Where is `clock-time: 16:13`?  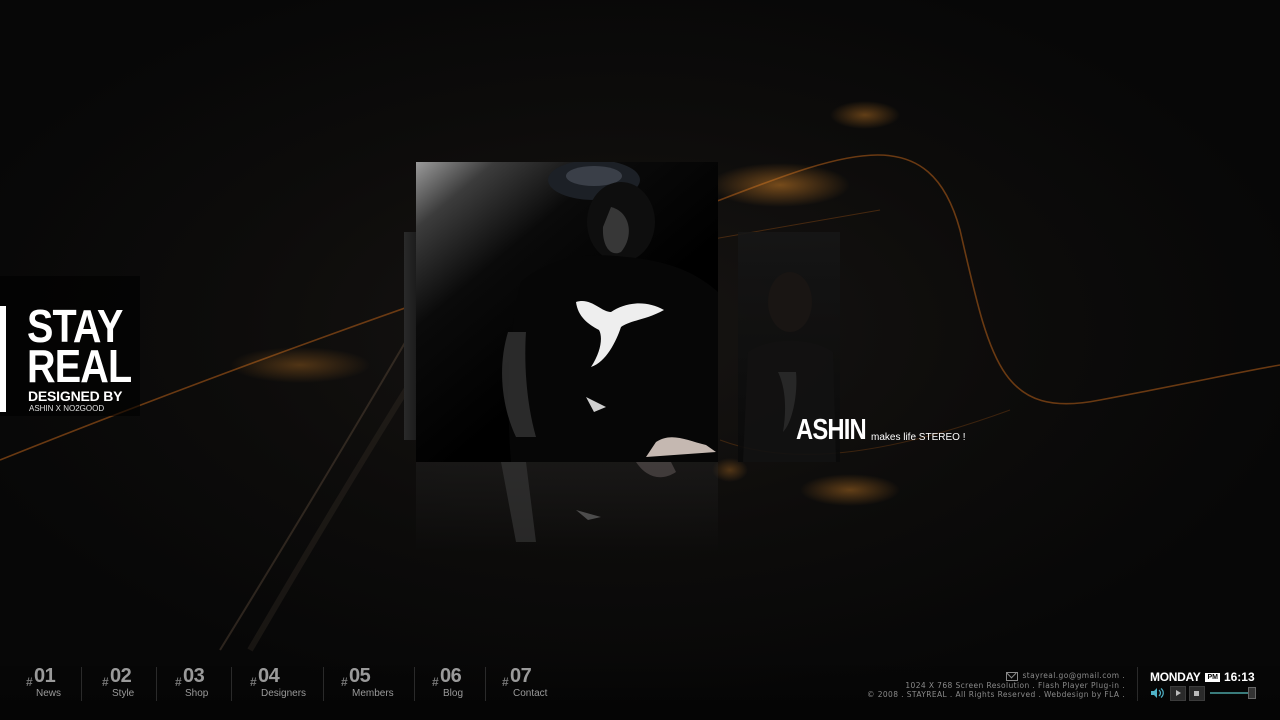 clock-time: 16:13 is located at coordinates (1239, 677).